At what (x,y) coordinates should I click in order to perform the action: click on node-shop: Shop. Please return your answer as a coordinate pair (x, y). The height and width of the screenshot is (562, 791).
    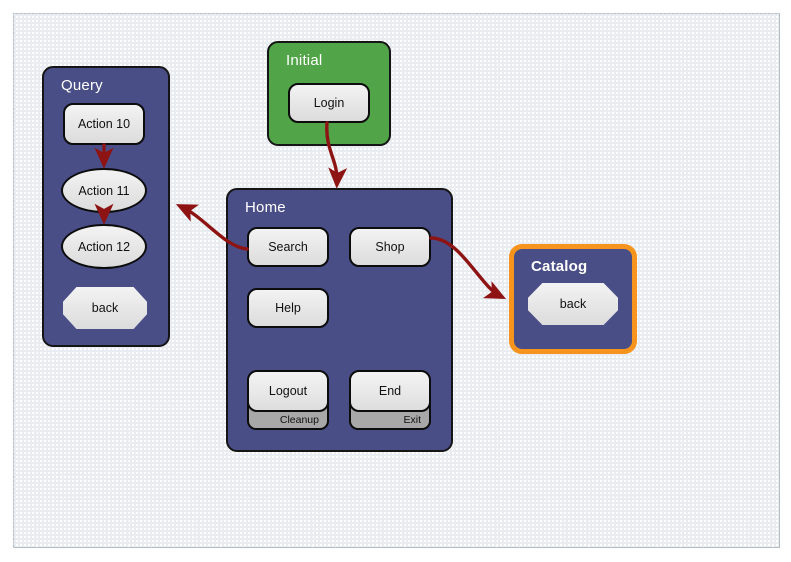
    Looking at the image, I should click on (390, 247).